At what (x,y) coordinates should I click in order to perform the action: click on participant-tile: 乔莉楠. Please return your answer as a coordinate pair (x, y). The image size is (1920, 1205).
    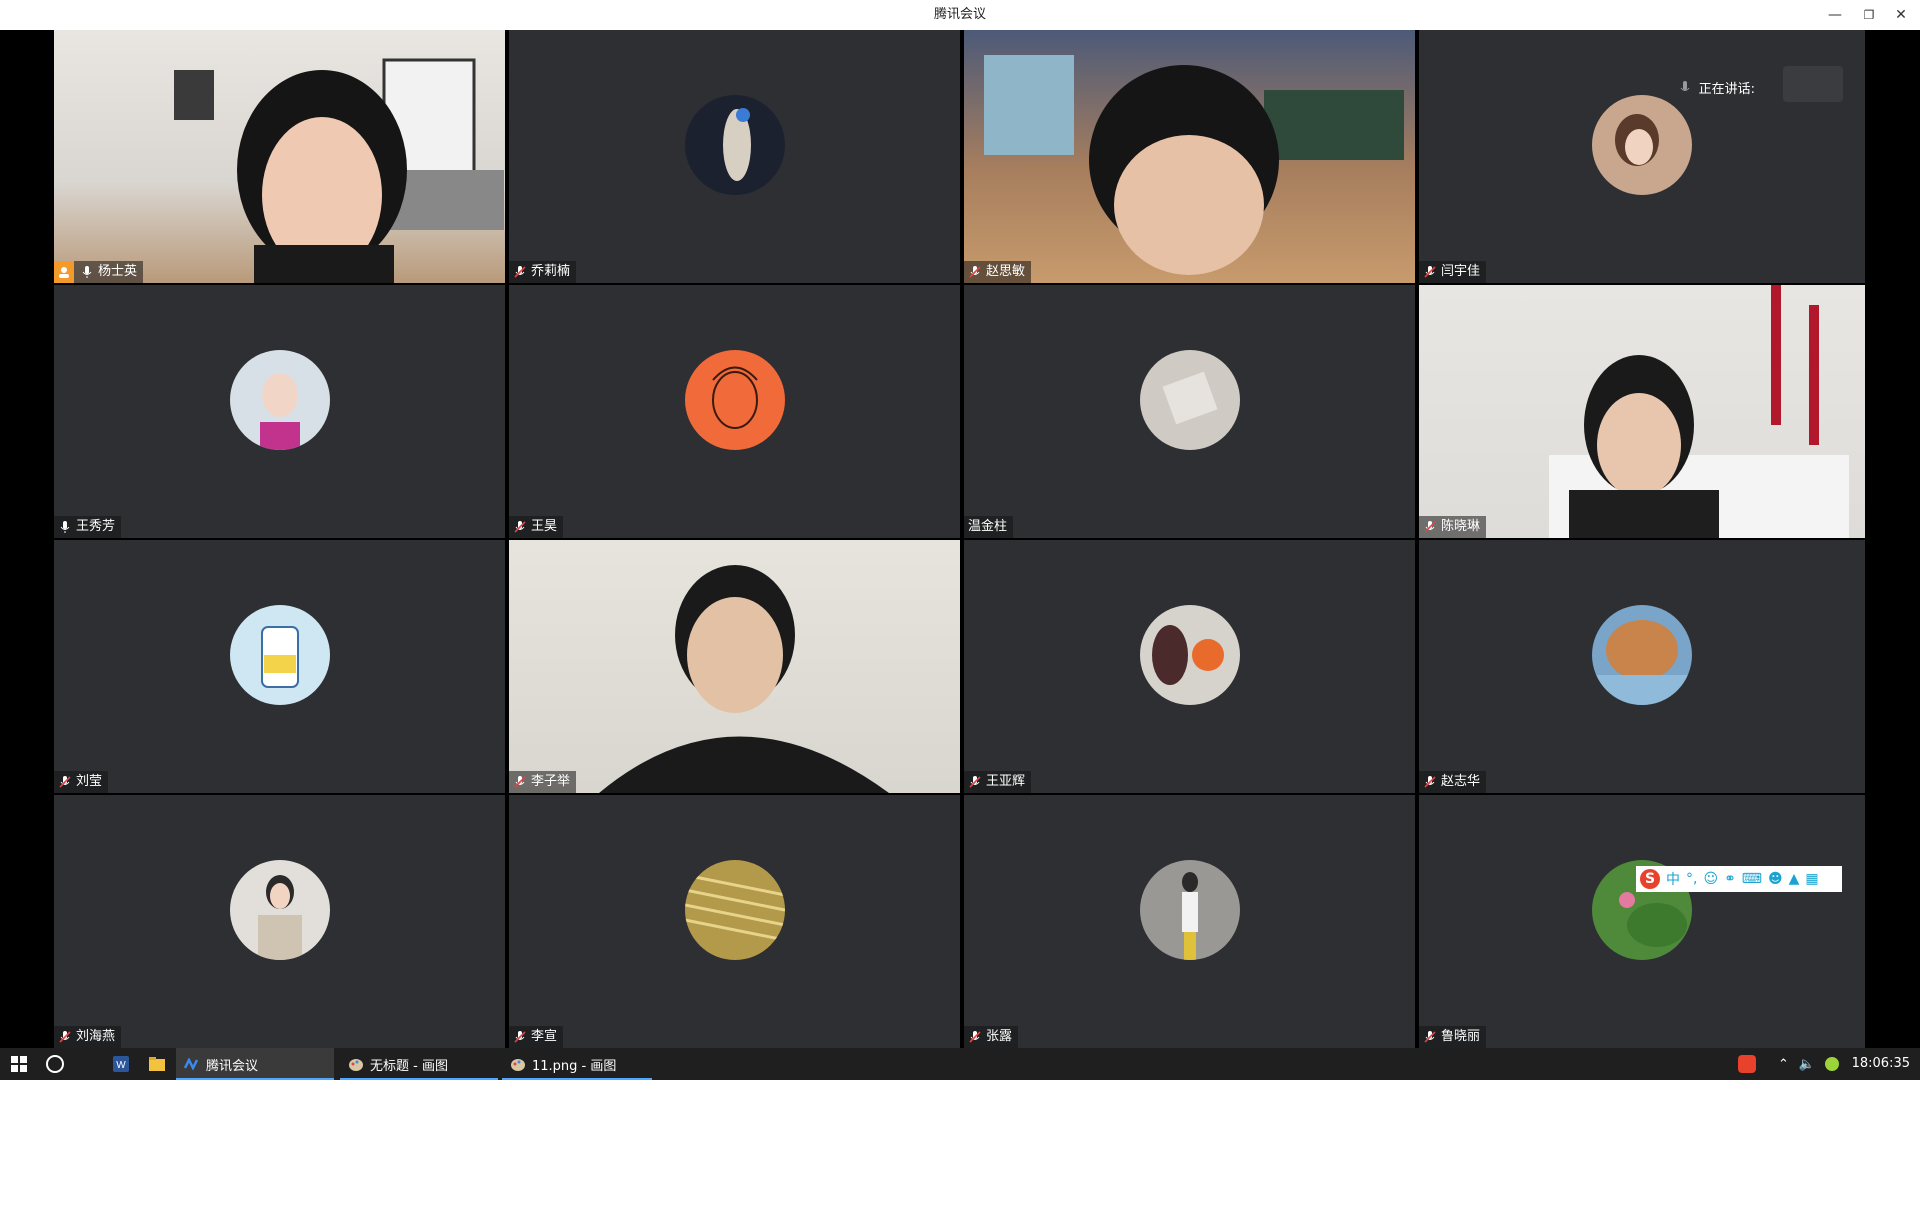
    Looking at the image, I should click on (734, 156).